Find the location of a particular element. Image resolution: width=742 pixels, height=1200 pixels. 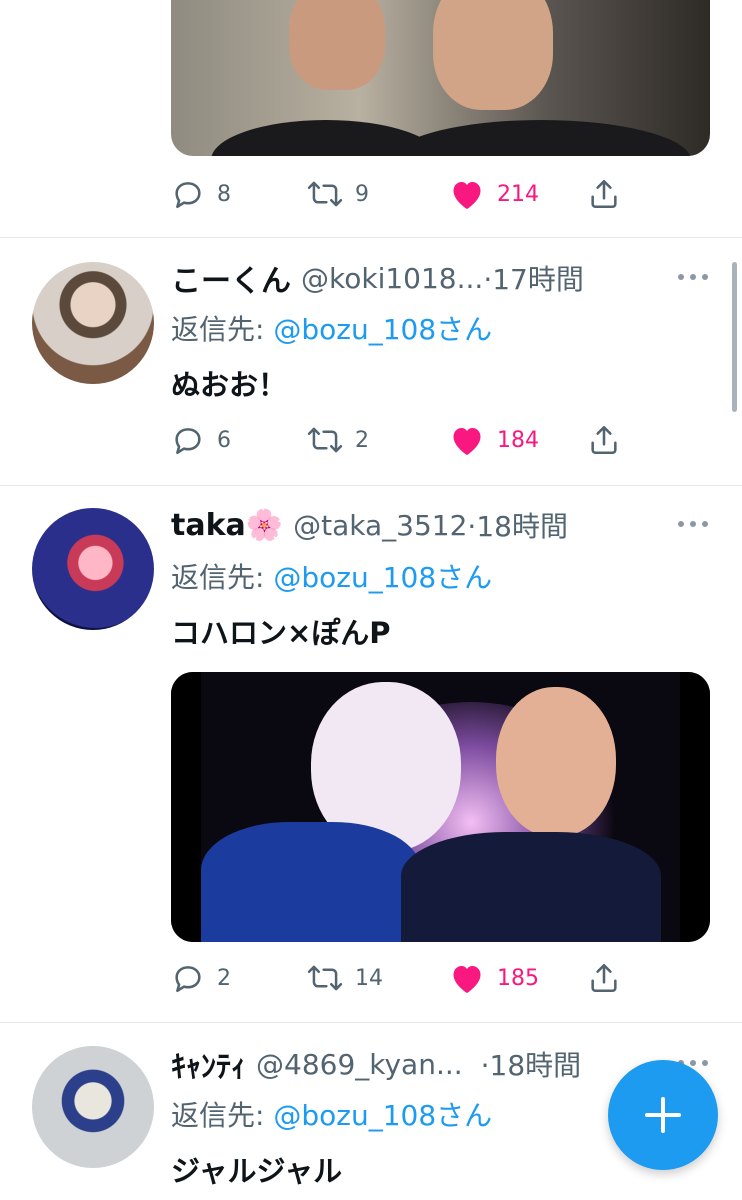

retweet-button: 9 is located at coordinates (338, 194).